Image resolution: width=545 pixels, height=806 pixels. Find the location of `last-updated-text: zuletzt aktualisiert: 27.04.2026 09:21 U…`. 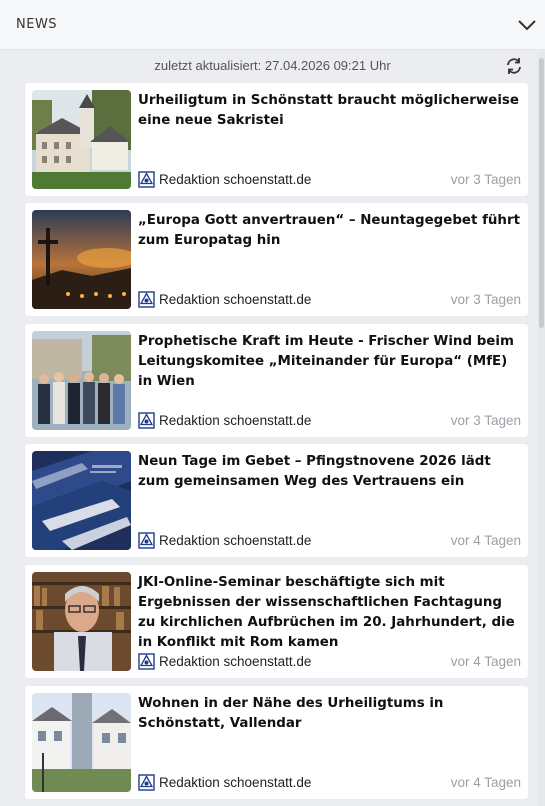

last-updated-text: zuletzt aktualisiert: 27.04.2026 09:21 U… is located at coordinates (272, 65).